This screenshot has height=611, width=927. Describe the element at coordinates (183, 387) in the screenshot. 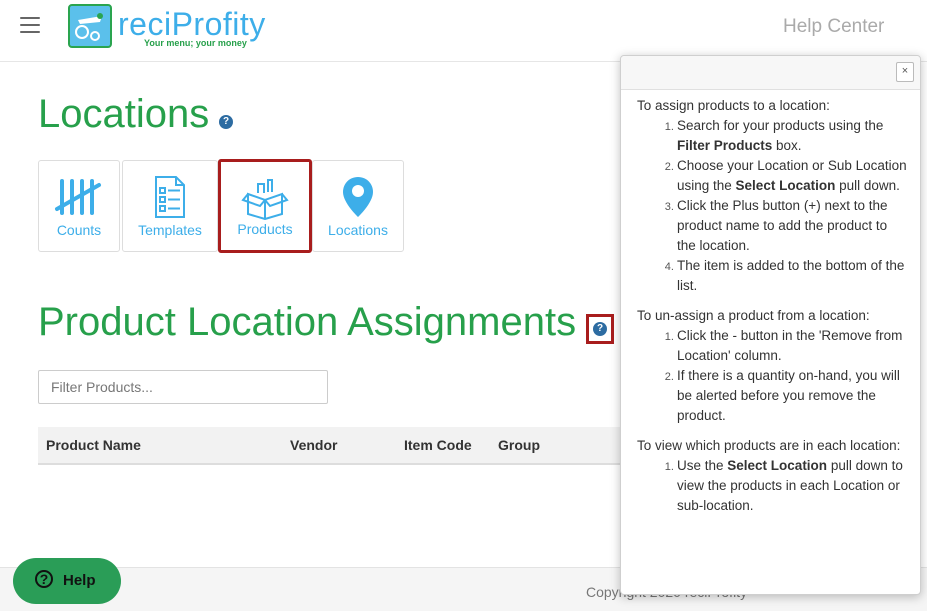

I see `filter-products-input` at that location.